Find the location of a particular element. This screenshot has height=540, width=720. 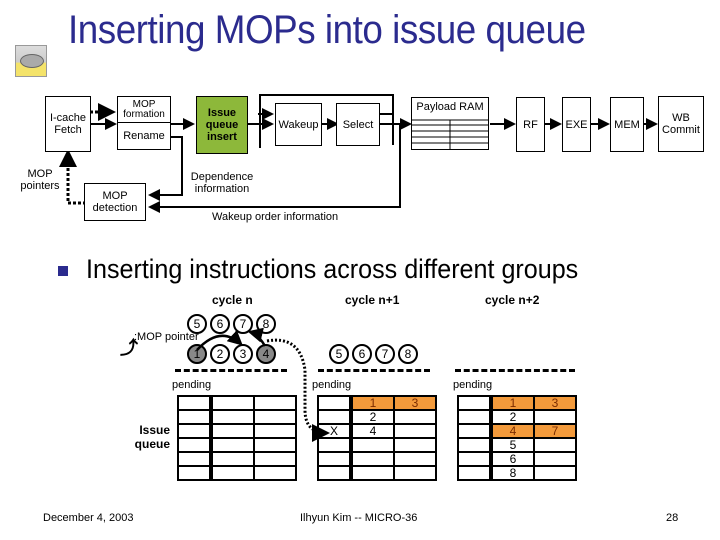

issue-queue-table-cycle-n1: 132X4 is located at coordinates (377, 438).